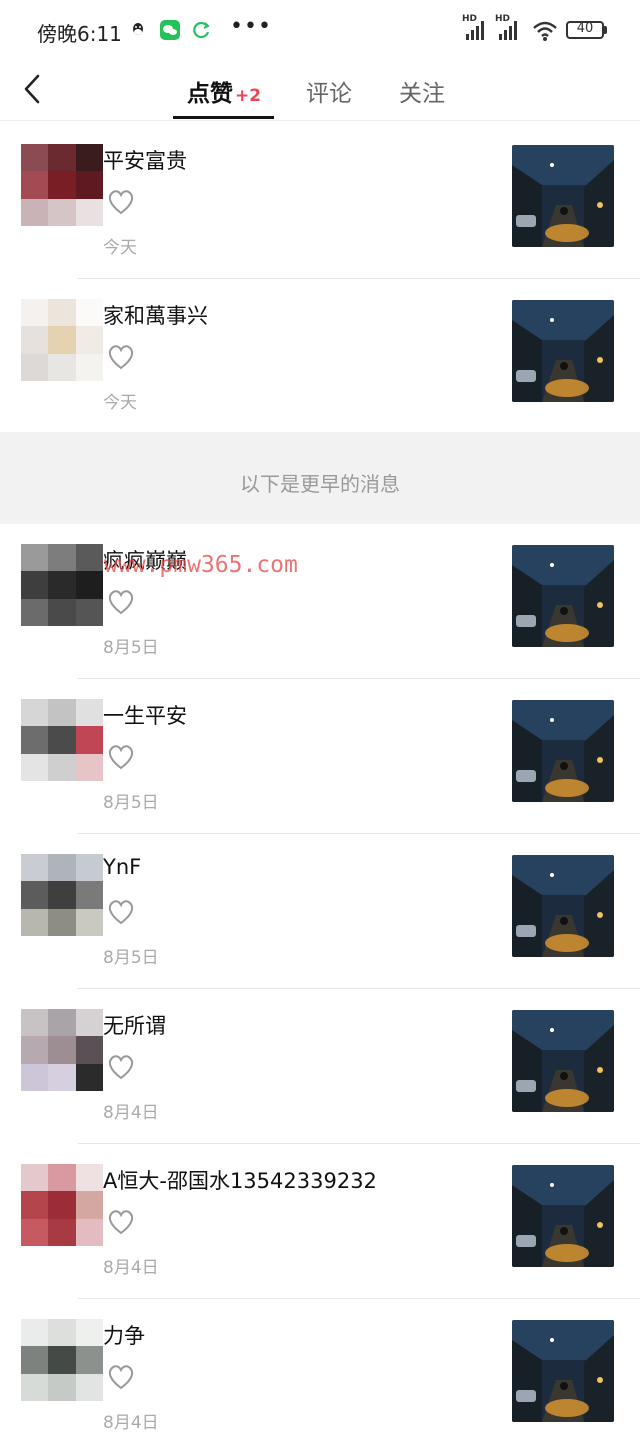  I want to click on network-hd-2: HD, so click(503, 19).